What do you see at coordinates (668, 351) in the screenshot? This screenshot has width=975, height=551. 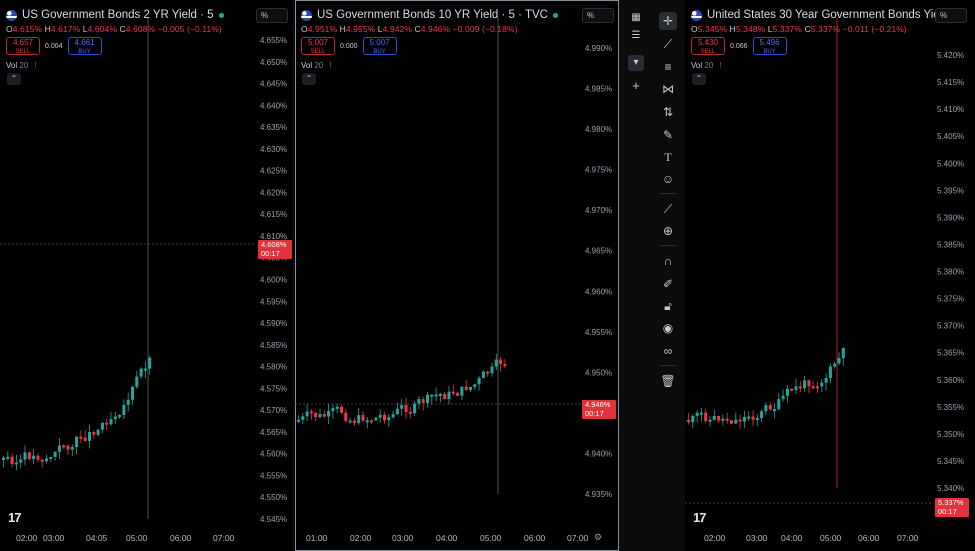 I see `link-icon: ∞` at bounding box center [668, 351].